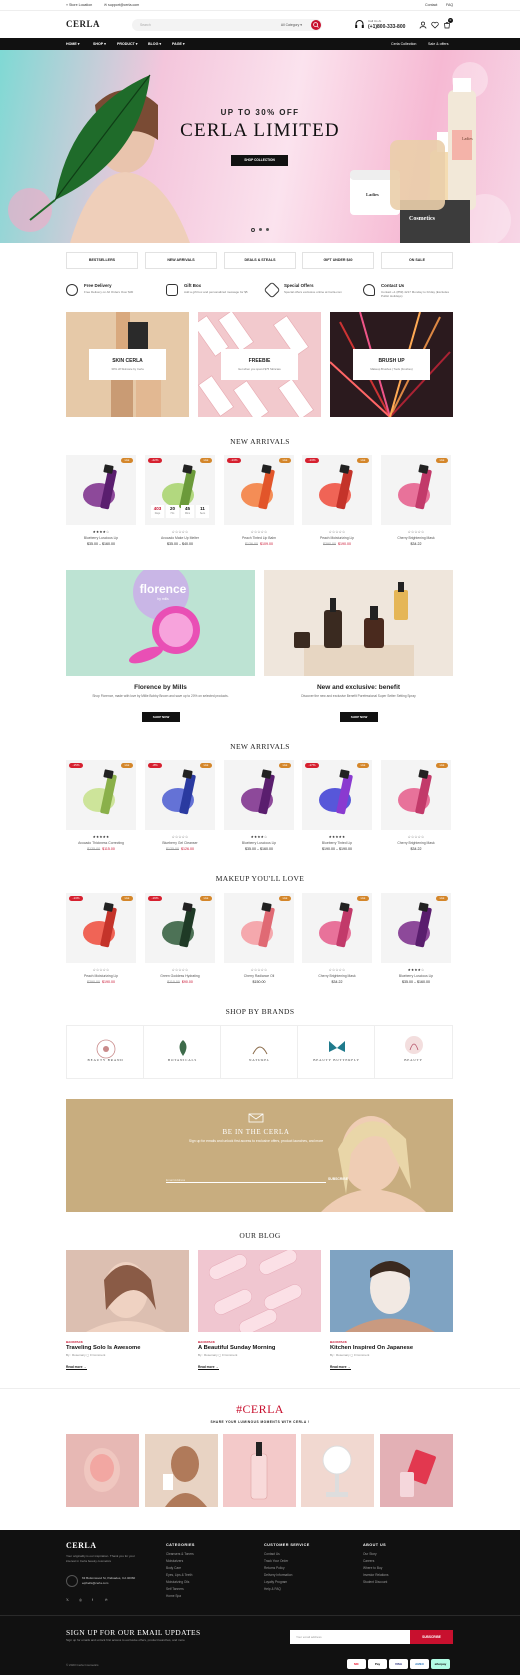 This screenshot has width=520, height=1675. I want to click on footer-link: Delivery Information, so click(278, 1575).